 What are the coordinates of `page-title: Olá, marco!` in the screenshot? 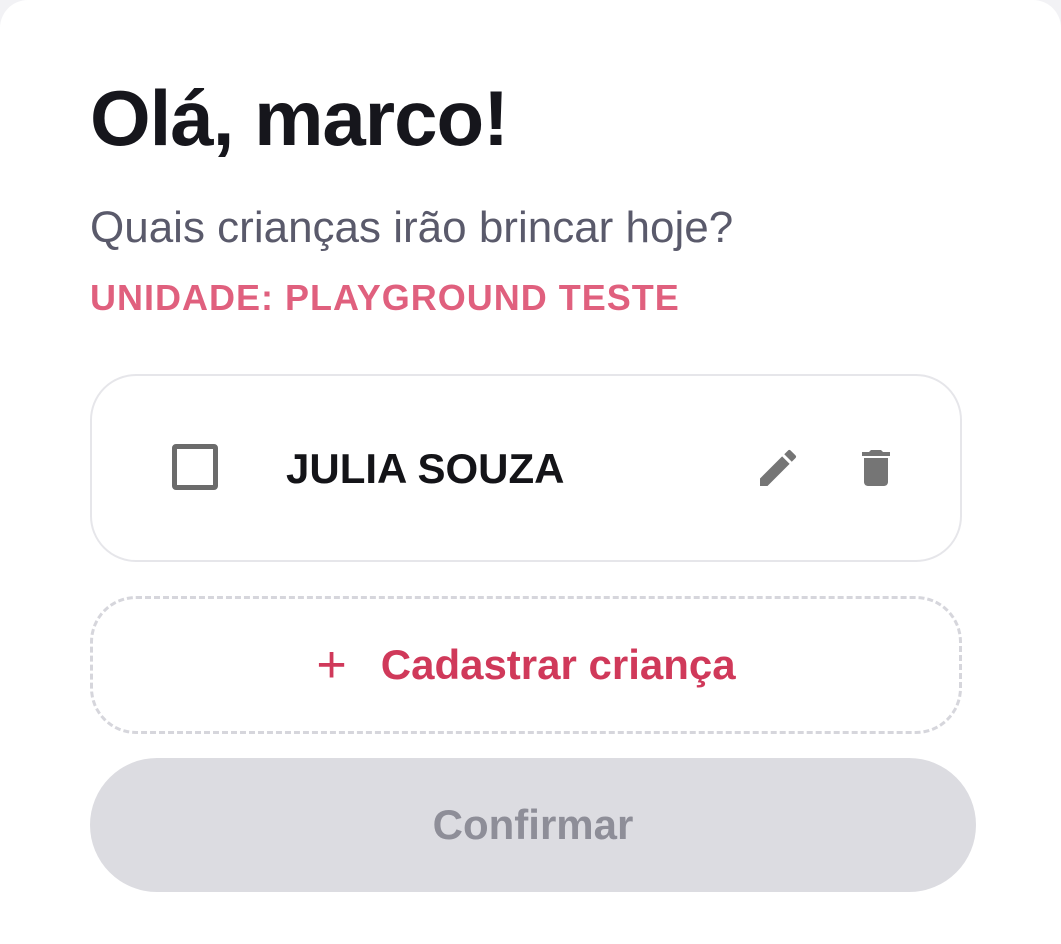 It's located at (299, 118).